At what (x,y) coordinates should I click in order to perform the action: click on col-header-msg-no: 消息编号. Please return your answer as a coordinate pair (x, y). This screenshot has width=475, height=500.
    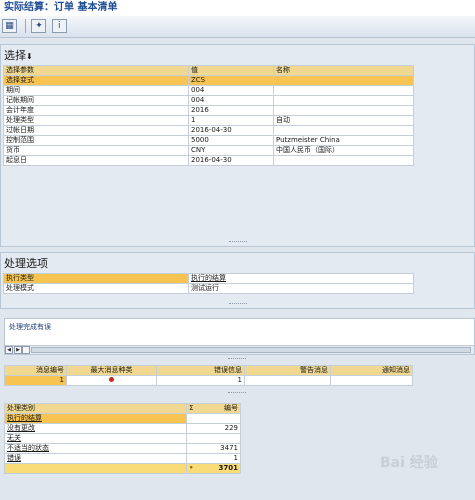
    Looking at the image, I should click on (35, 370).